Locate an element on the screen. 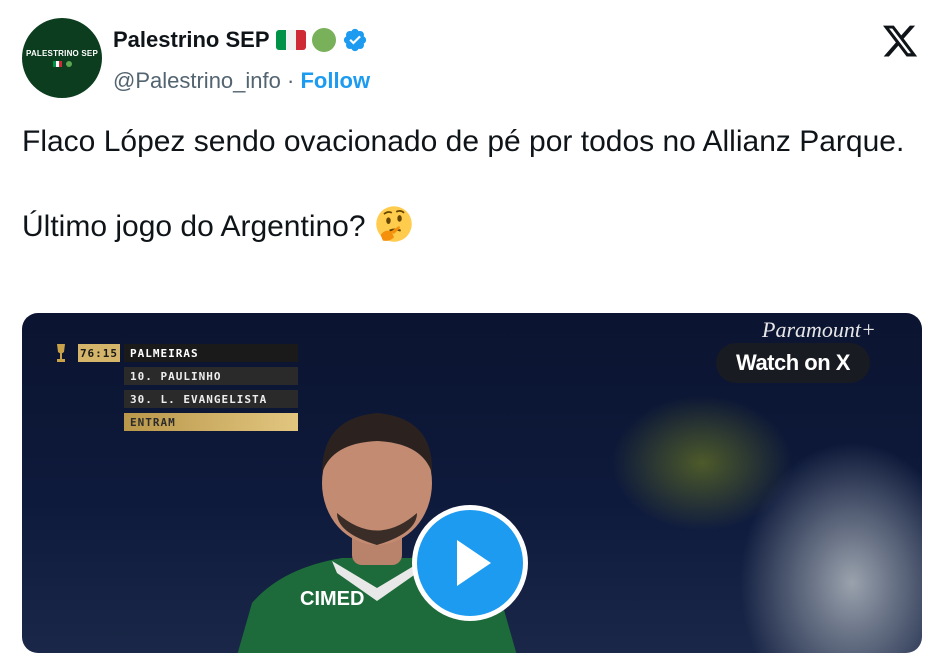 Image resolution: width=950 pixels, height=653 pixels. jersey-sponsor: CIMED is located at coordinates (332, 599).